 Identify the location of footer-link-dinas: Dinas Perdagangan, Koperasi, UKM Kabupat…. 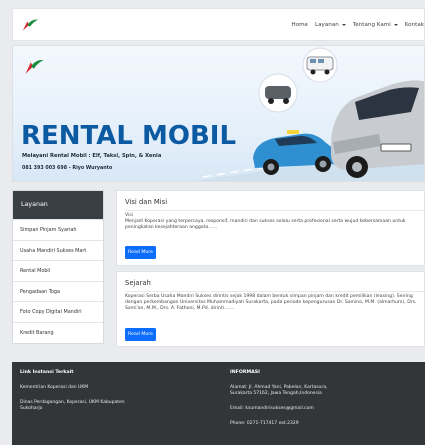
(74, 406).